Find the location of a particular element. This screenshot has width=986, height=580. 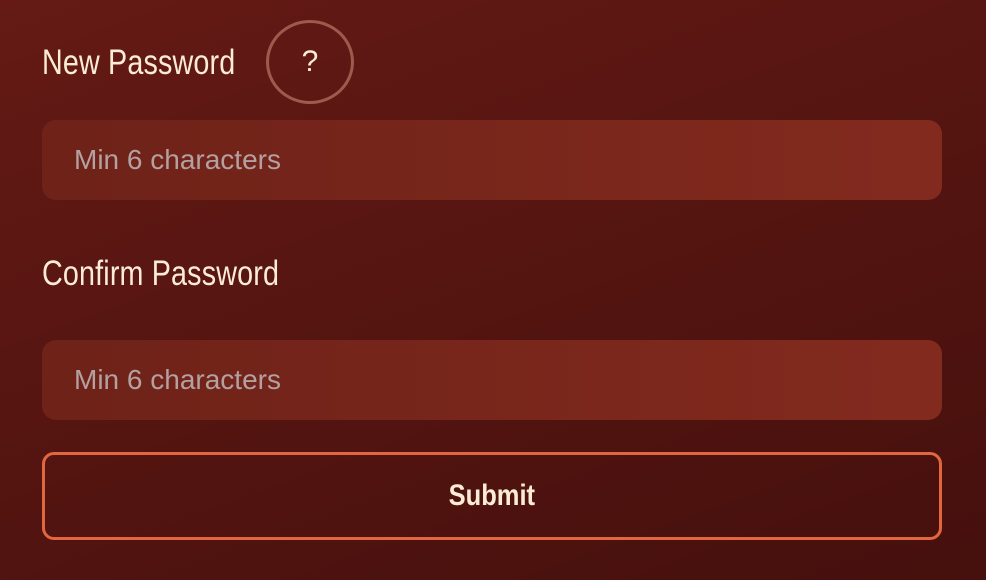

new-password-input is located at coordinates (492, 160).